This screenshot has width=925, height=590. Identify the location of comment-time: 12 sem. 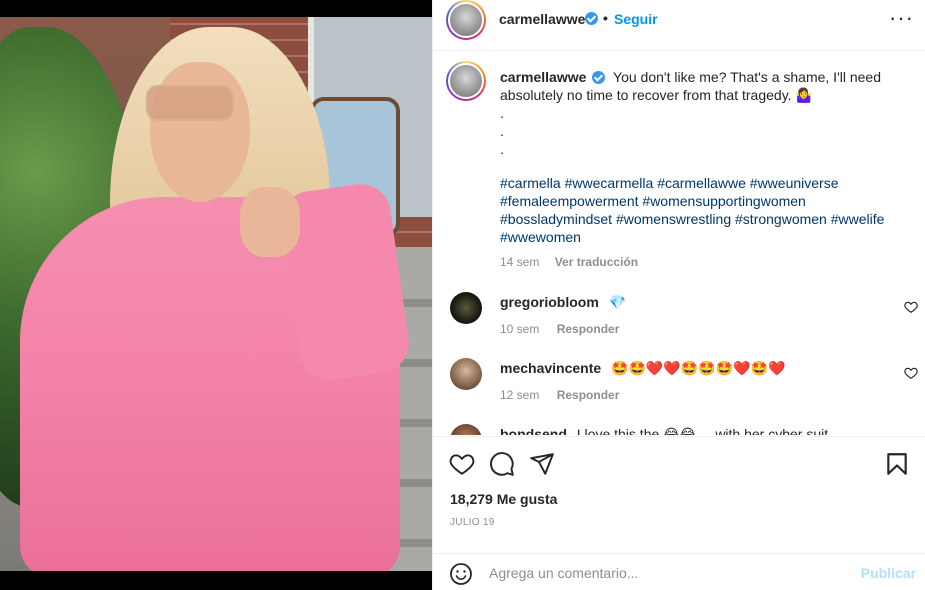
(519, 395).